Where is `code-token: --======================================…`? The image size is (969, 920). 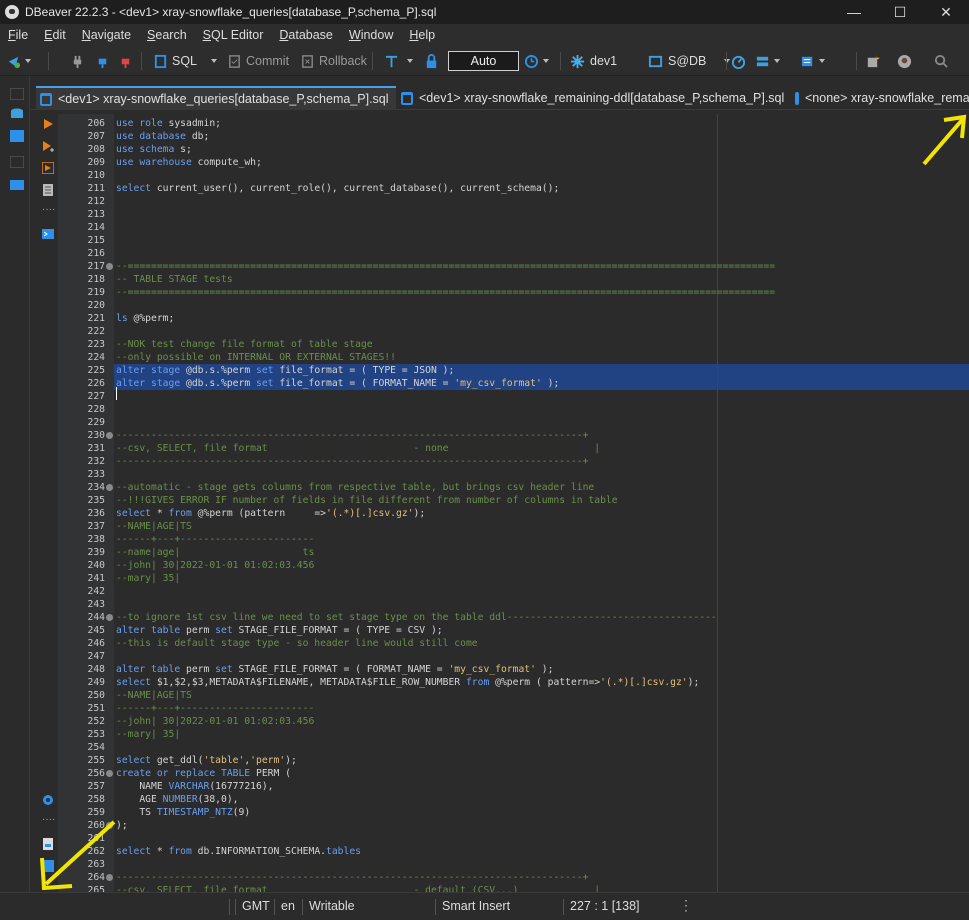 code-token: --======================================… is located at coordinates (446, 292).